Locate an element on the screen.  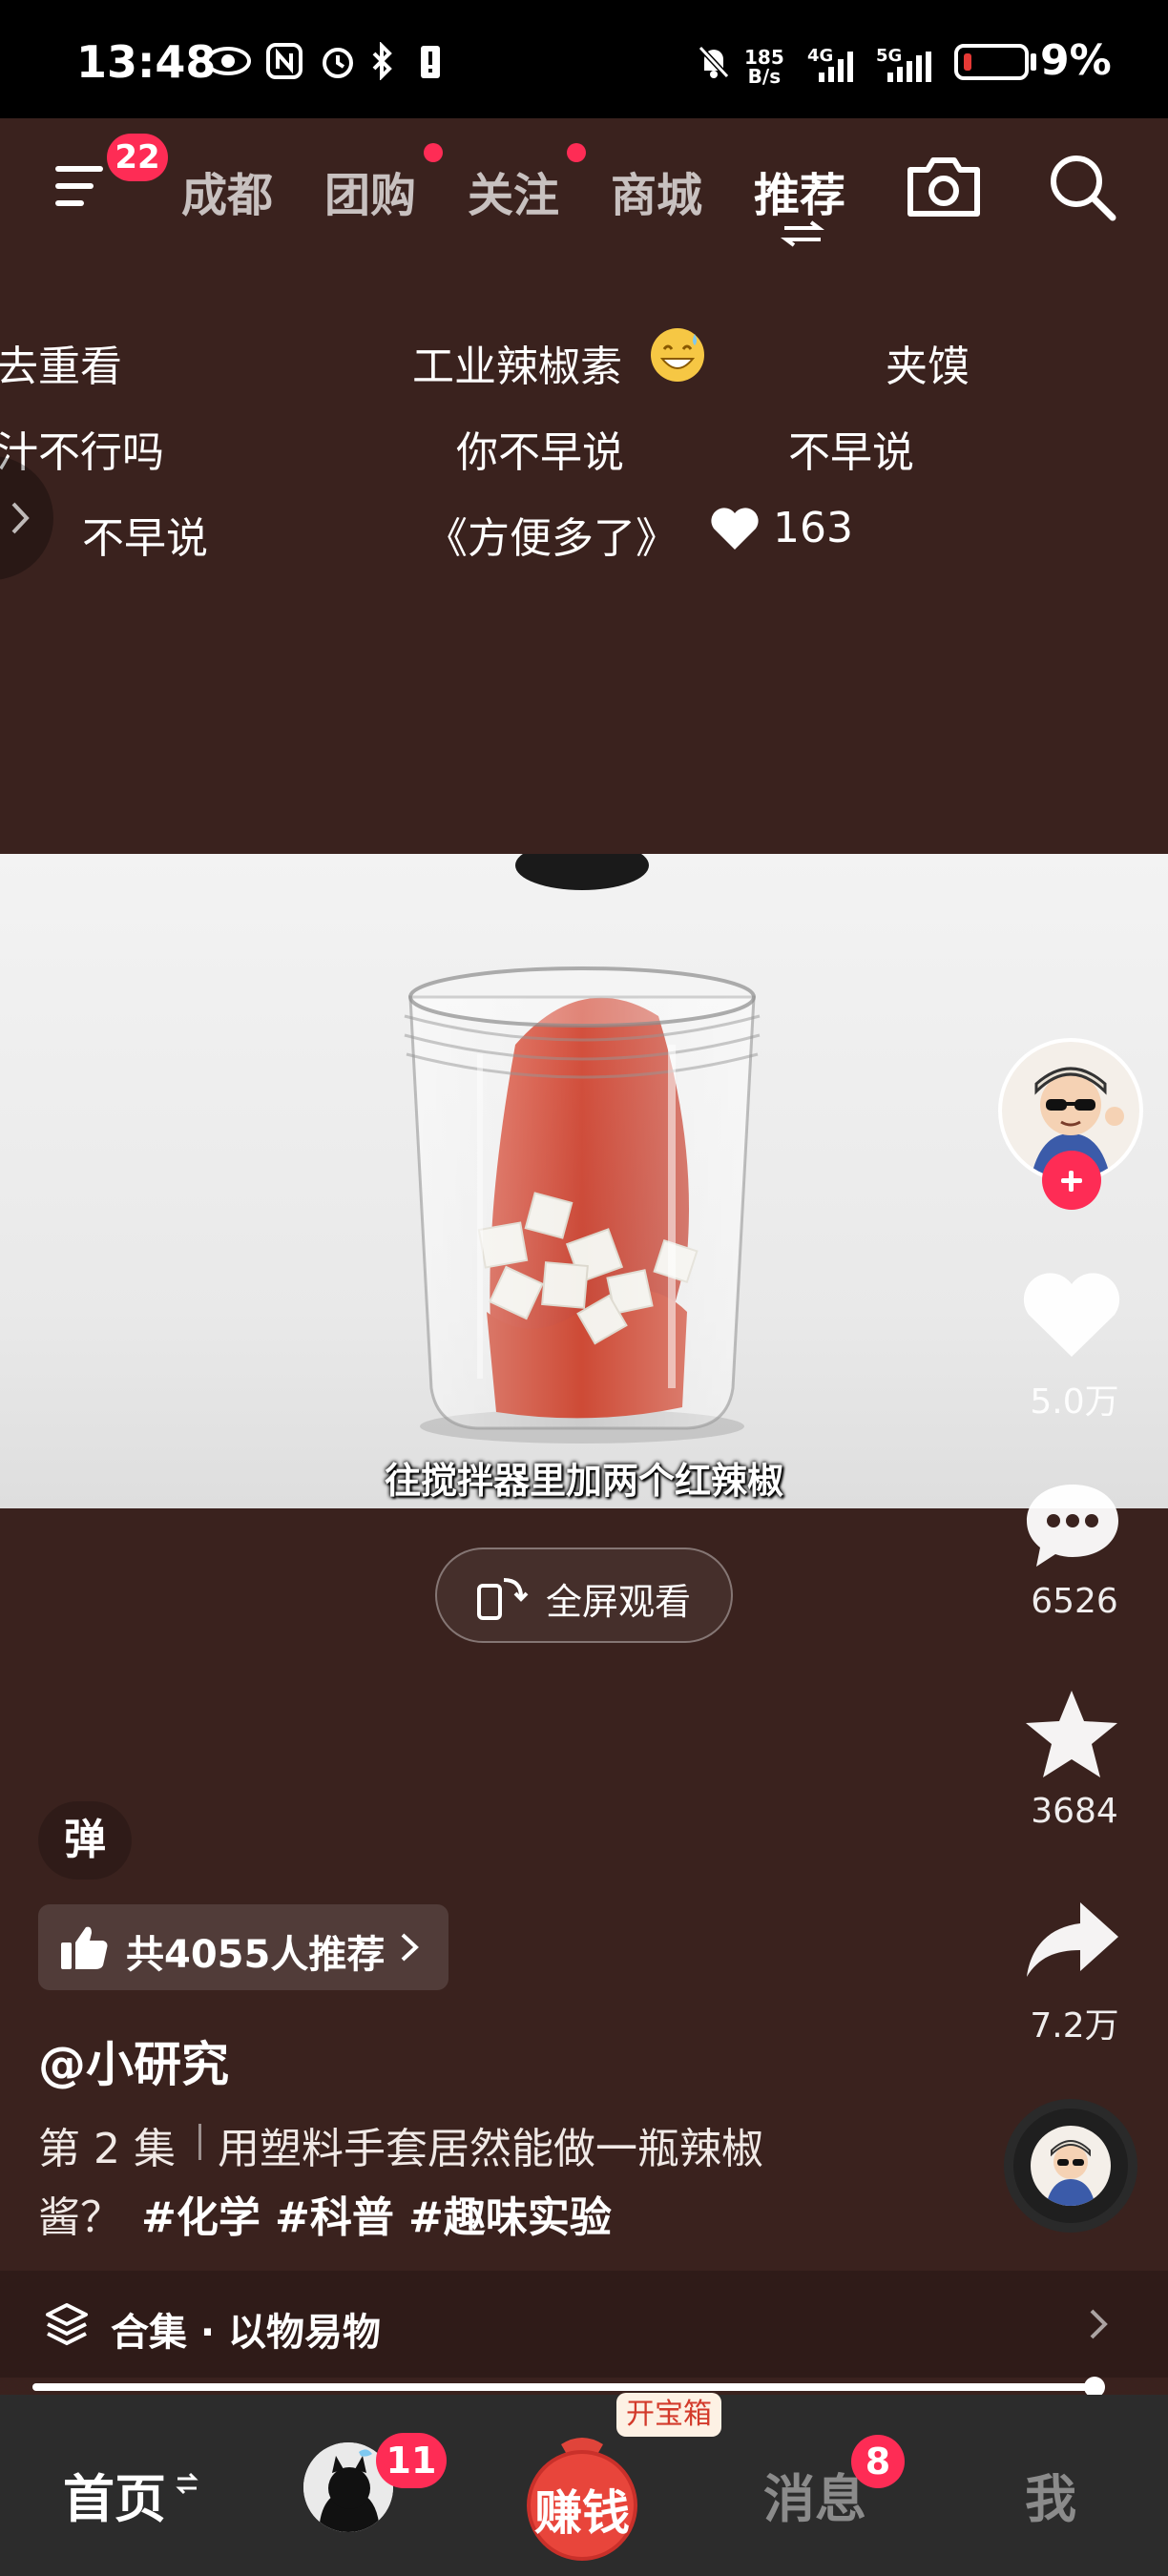
music-disc-button is located at coordinates (1070, 2166).